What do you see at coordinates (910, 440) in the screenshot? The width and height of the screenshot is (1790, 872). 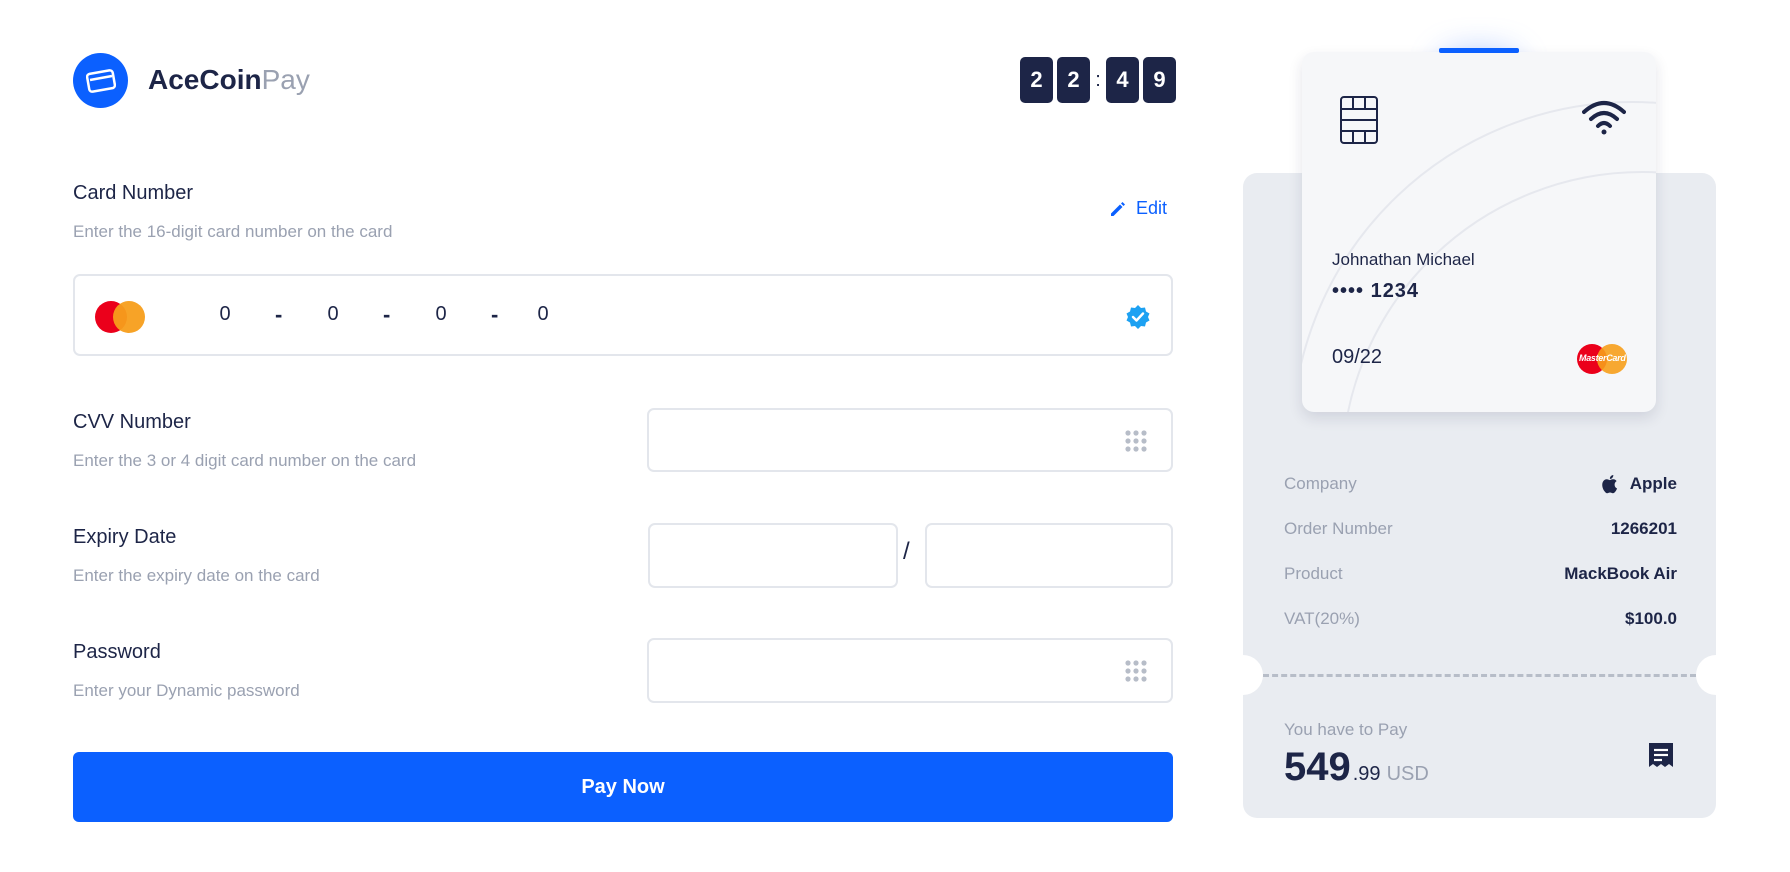 I see `cvv-input` at bounding box center [910, 440].